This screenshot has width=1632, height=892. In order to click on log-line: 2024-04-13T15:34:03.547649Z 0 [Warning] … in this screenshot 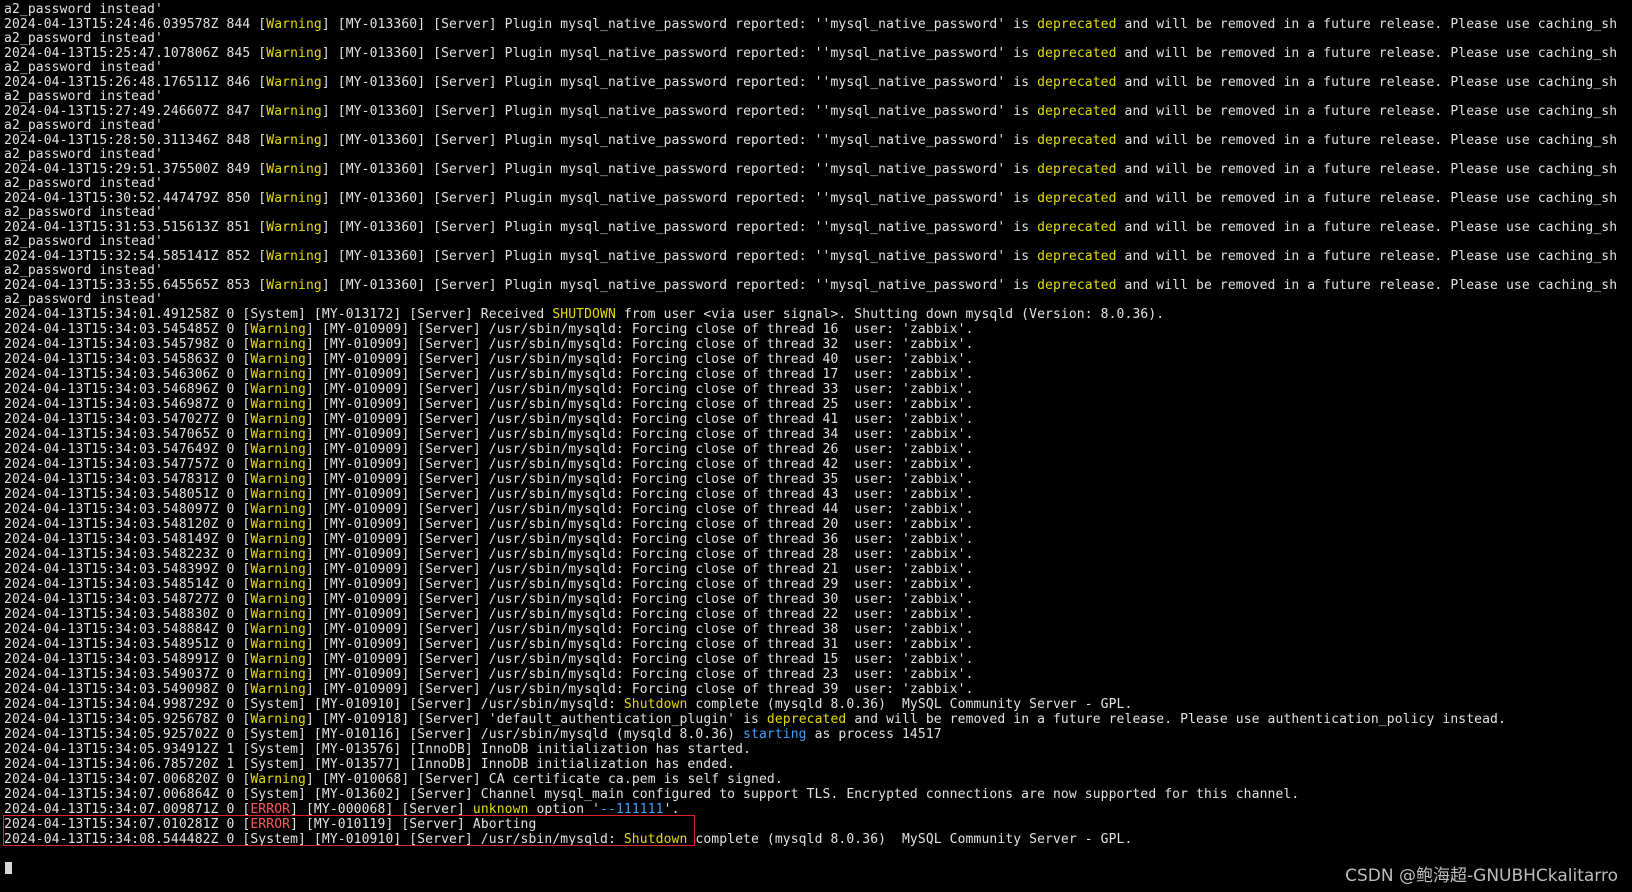, I will do `click(818, 449)`.